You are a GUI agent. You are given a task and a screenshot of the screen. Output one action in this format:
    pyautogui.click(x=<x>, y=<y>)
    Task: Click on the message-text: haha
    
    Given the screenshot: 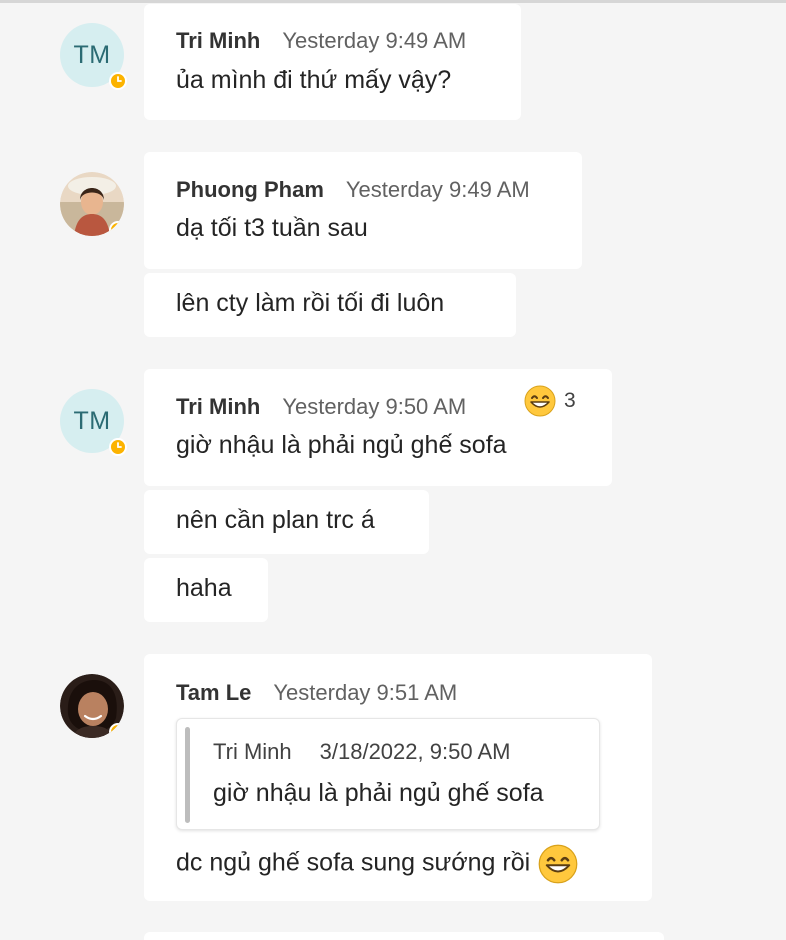 What is the action you would take?
    pyautogui.click(x=204, y=588)
    